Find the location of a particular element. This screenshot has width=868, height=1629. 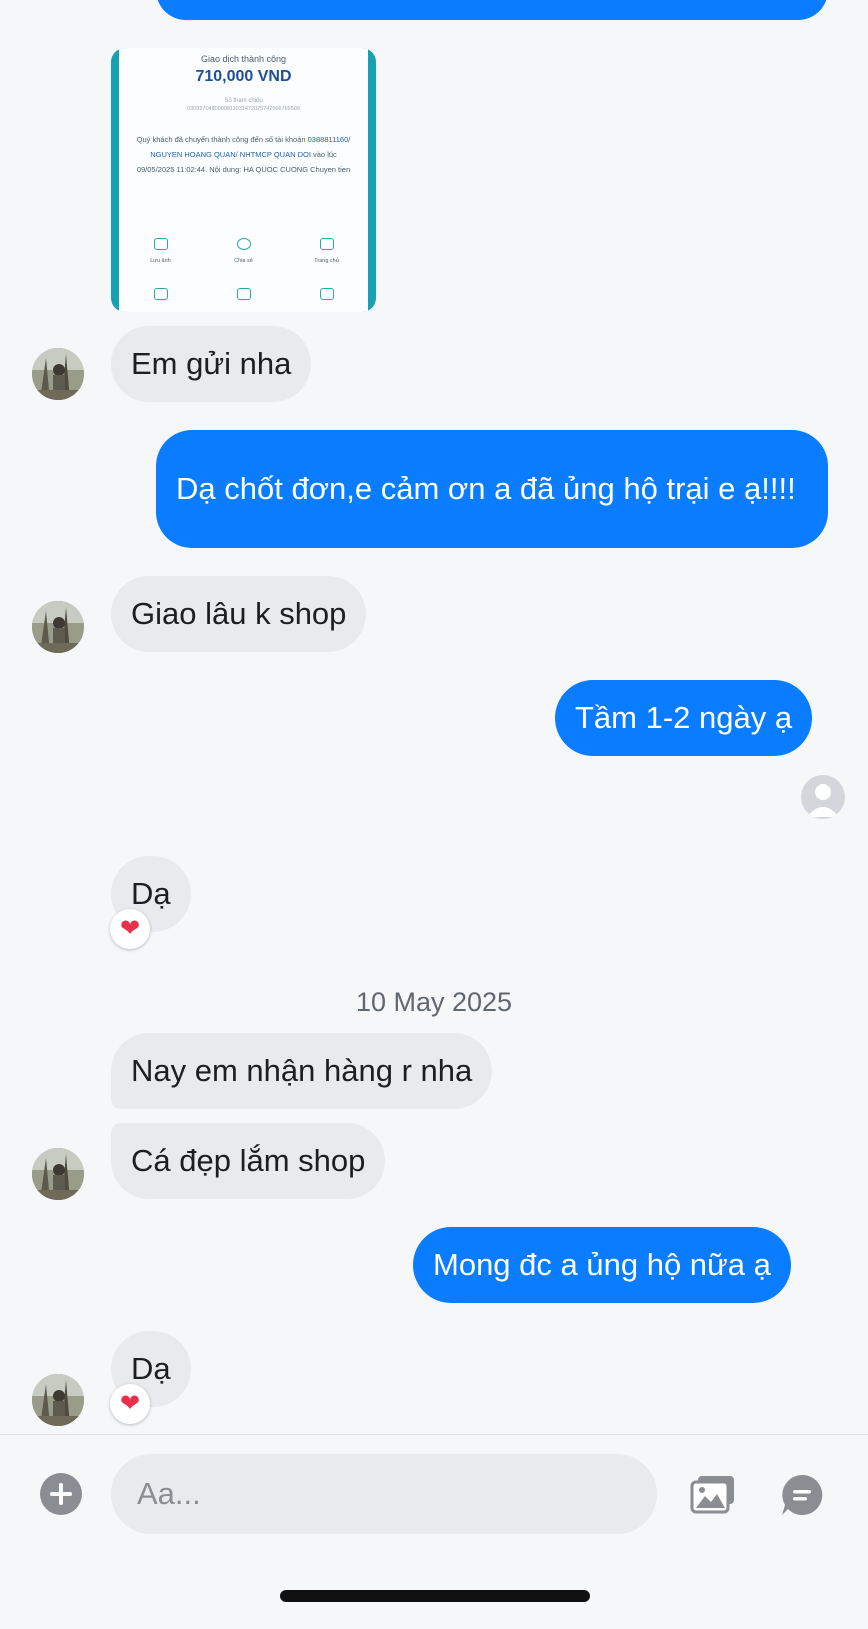

save-image-icon is located at coordinates (160, 244).